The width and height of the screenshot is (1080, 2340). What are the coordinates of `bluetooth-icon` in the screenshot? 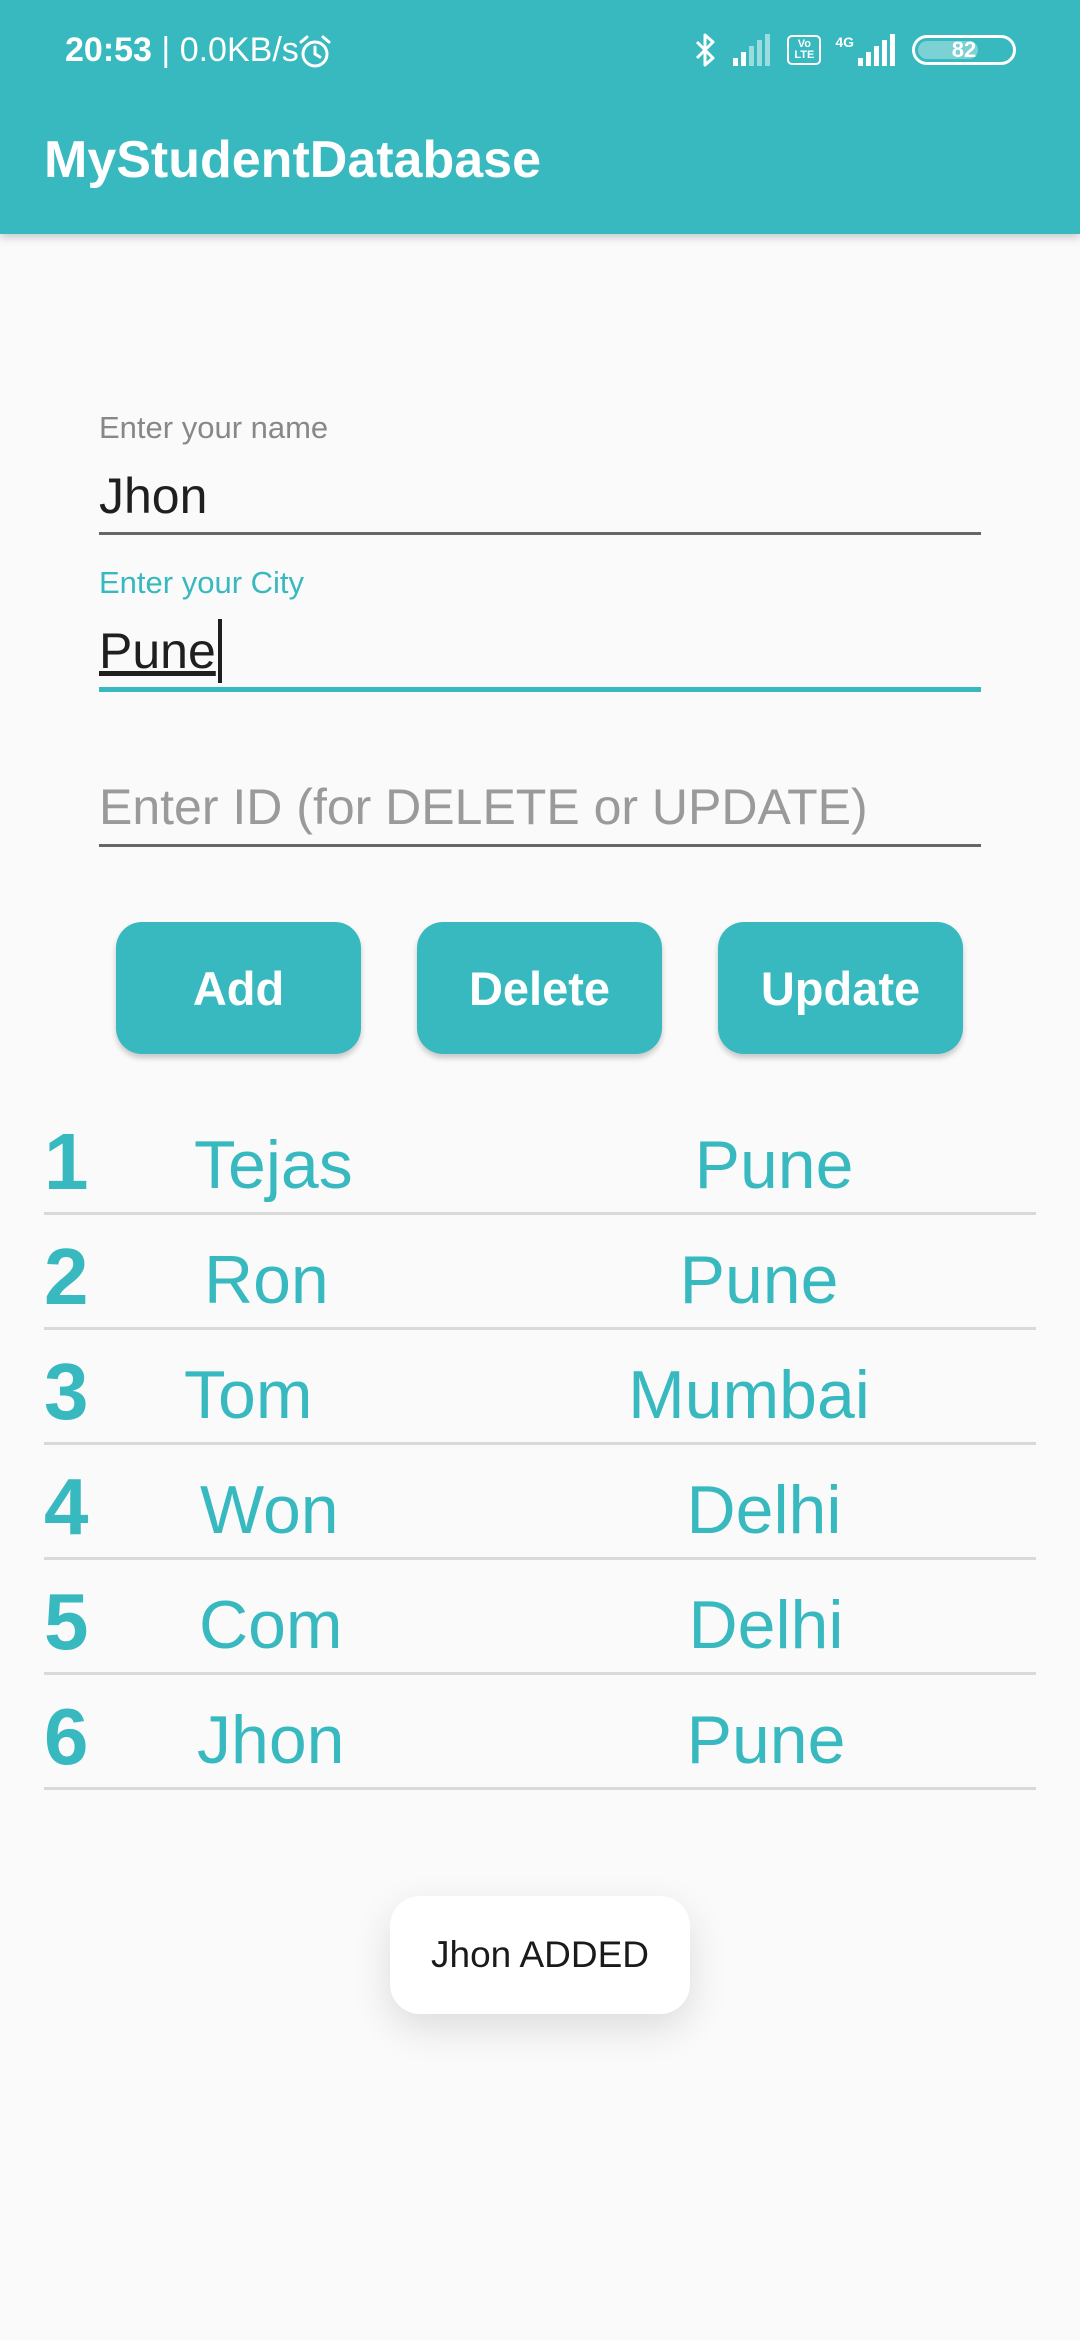 It's located at (705, 50).